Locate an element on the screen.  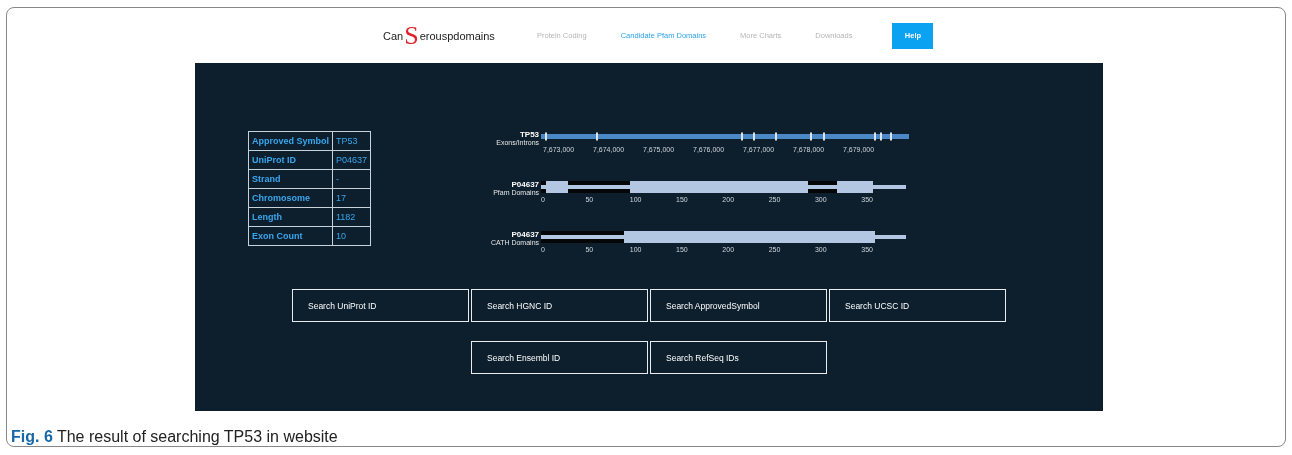
search-button: Search RefSeq IDs is located at coordinates (738, 357).